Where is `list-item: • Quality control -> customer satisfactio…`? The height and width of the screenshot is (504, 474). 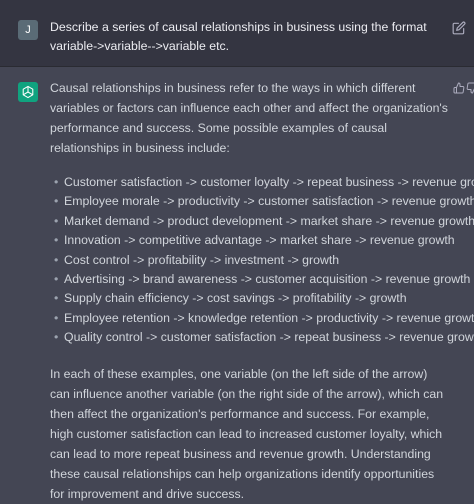 list-item: • Quality control -> customer satisfactio… is located at coordinates (262, 337).